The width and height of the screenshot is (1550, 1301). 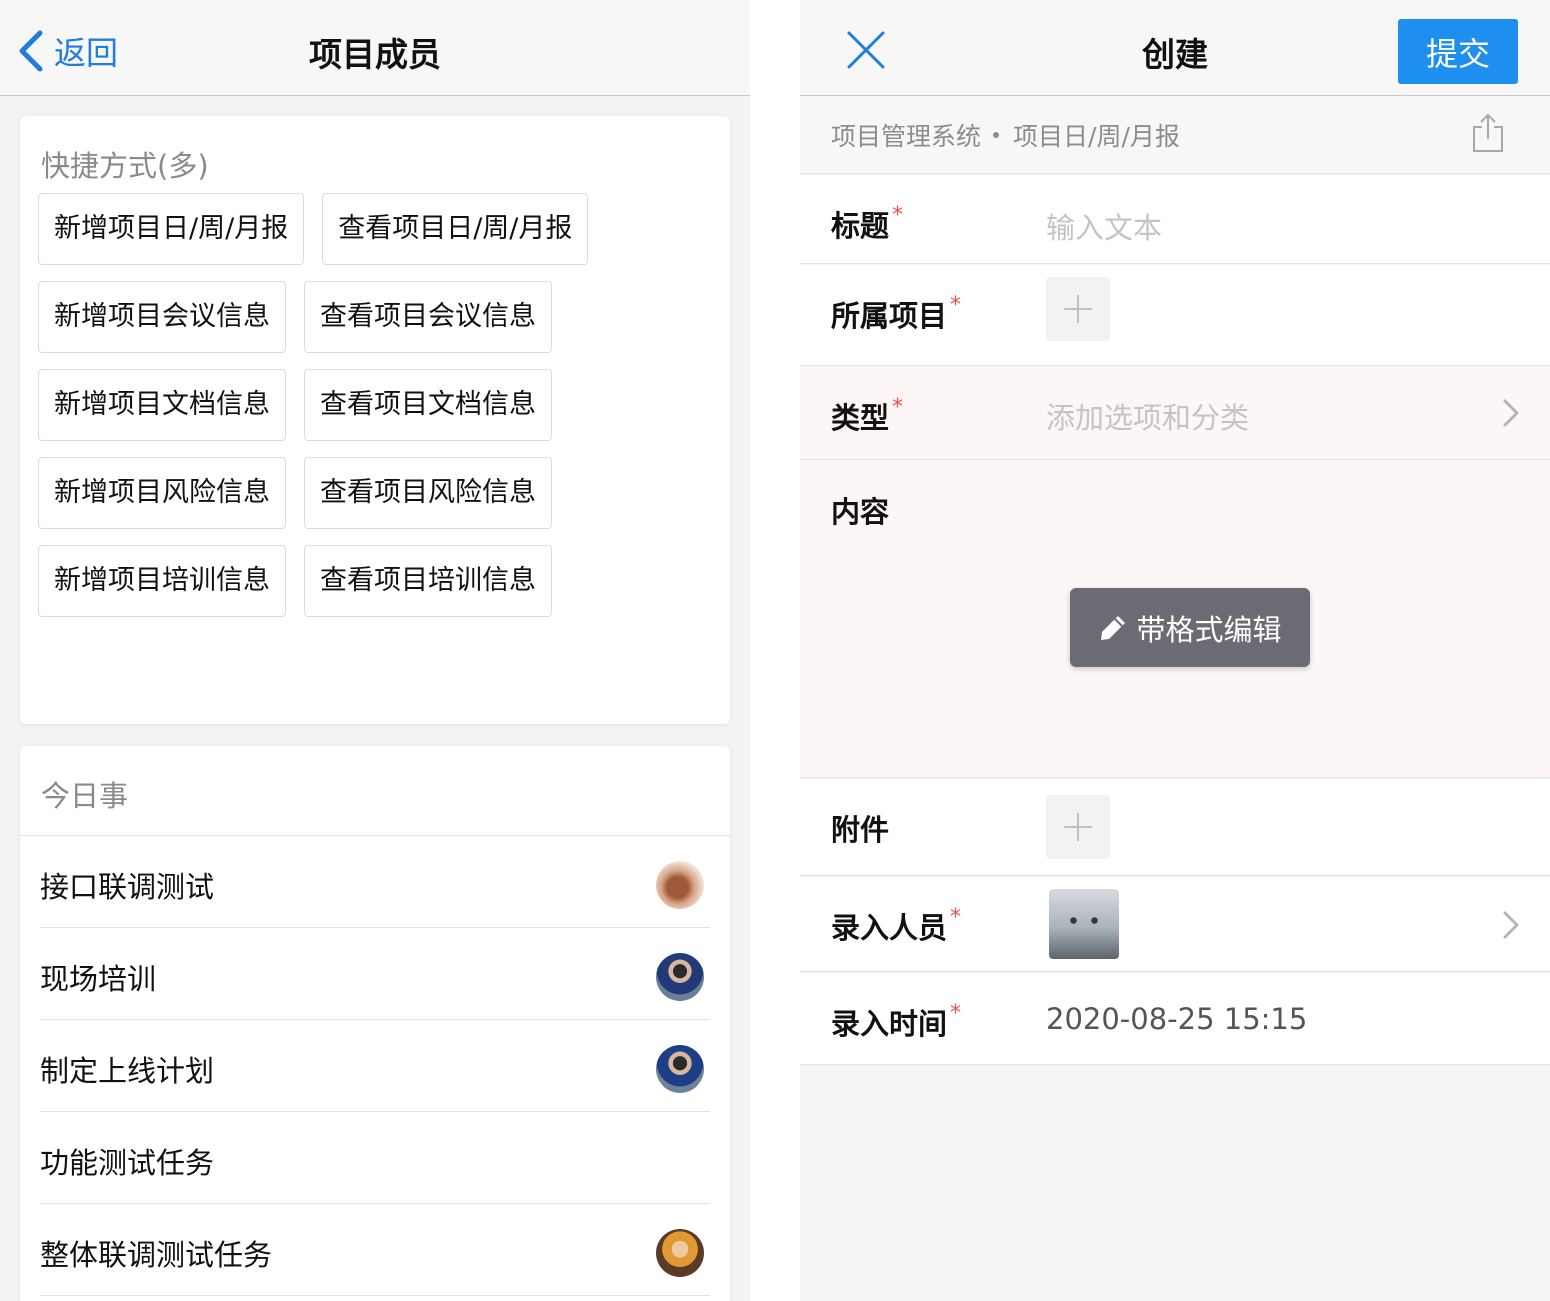 What do you see at coordinates (906, 135) in the screenshot?
I see `breadcrumb-app: 项目管理系统` at bounding box center [906, 135].